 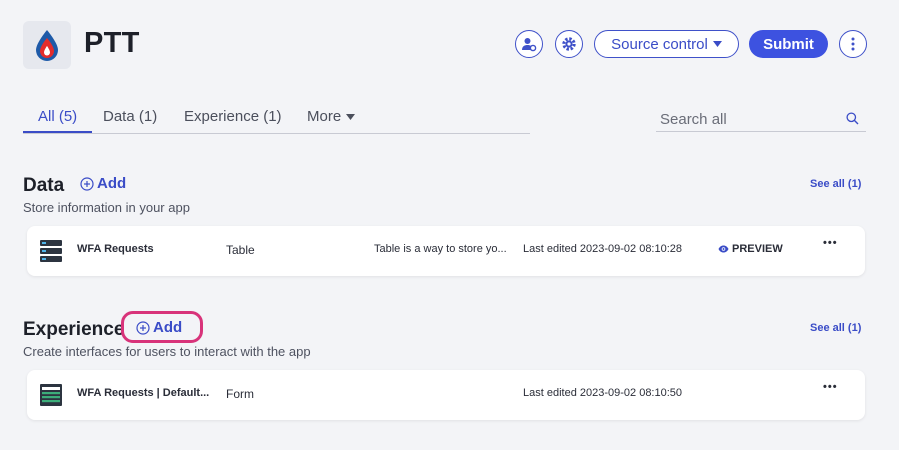 I want to click on settings-button, so click(x=569, y=44).